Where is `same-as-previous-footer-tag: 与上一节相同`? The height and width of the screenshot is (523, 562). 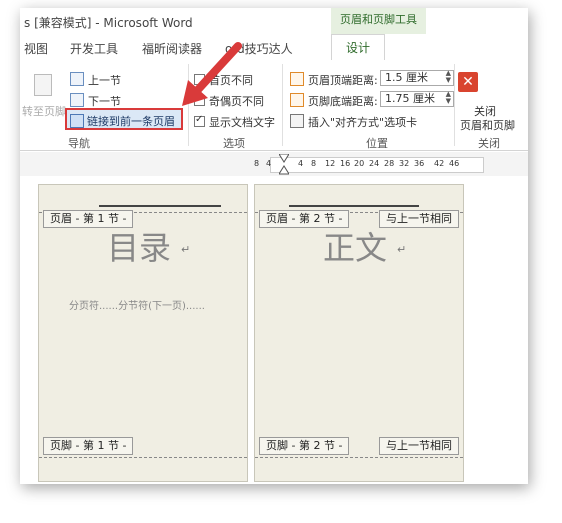
same-as-previous-footer-tag: 与上一节相同 is located at coordinates (419, 446).